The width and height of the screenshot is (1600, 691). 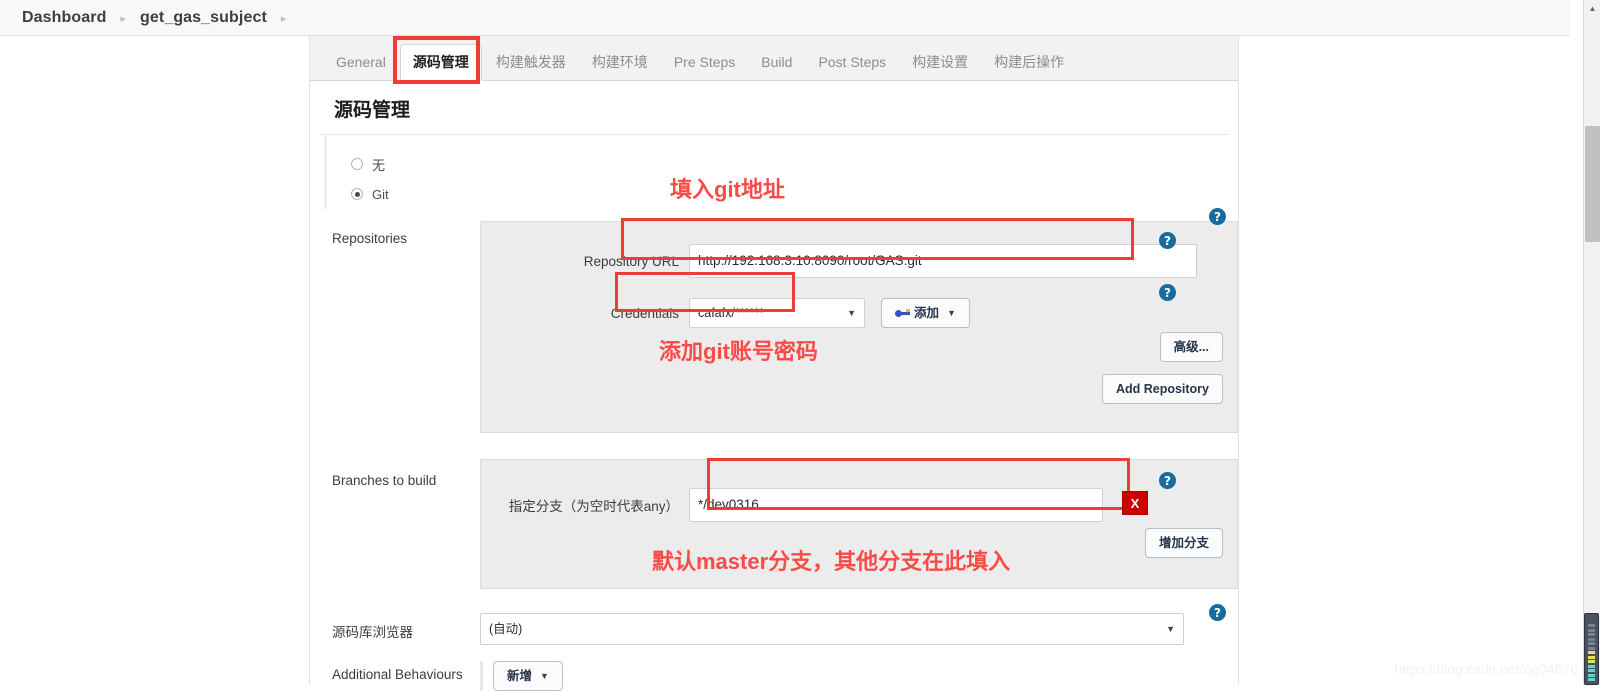 What do you see at coordinates (402, 676) in the screenshot?
I see `additional-behaviours-label: Additional Behaviours` at bounding box center [402, 676].